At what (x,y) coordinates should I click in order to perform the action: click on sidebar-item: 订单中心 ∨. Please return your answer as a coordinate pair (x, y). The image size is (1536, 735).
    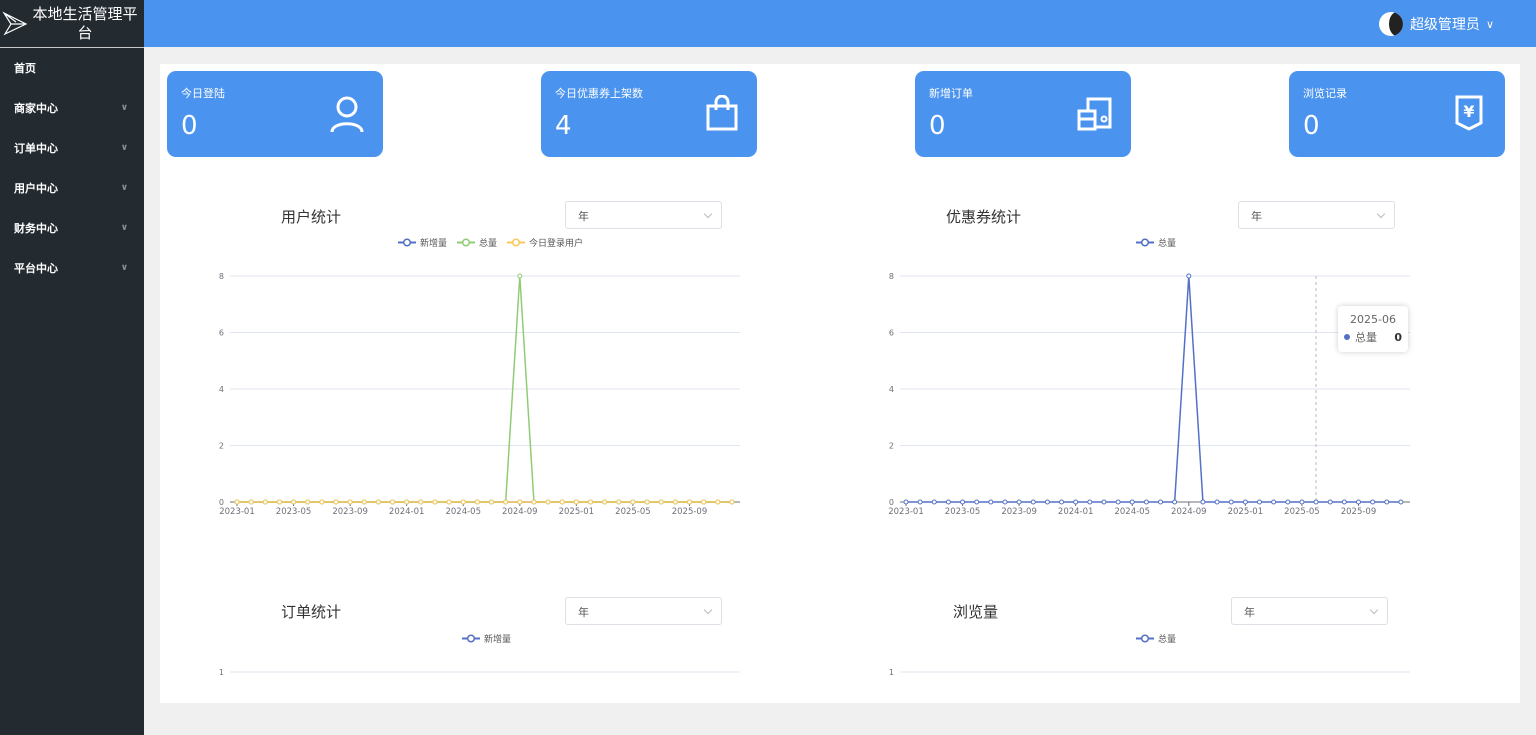
    Looking at the image, I should click on (72, 148).